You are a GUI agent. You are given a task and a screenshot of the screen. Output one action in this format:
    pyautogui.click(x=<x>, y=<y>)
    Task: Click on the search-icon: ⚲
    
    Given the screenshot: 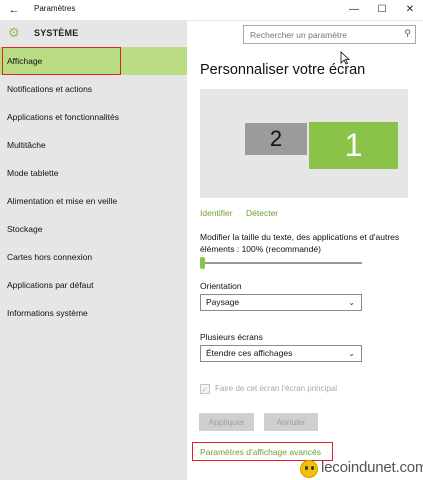 What is the action you would take?
    pyautogui.click(x=407, y=33)
    